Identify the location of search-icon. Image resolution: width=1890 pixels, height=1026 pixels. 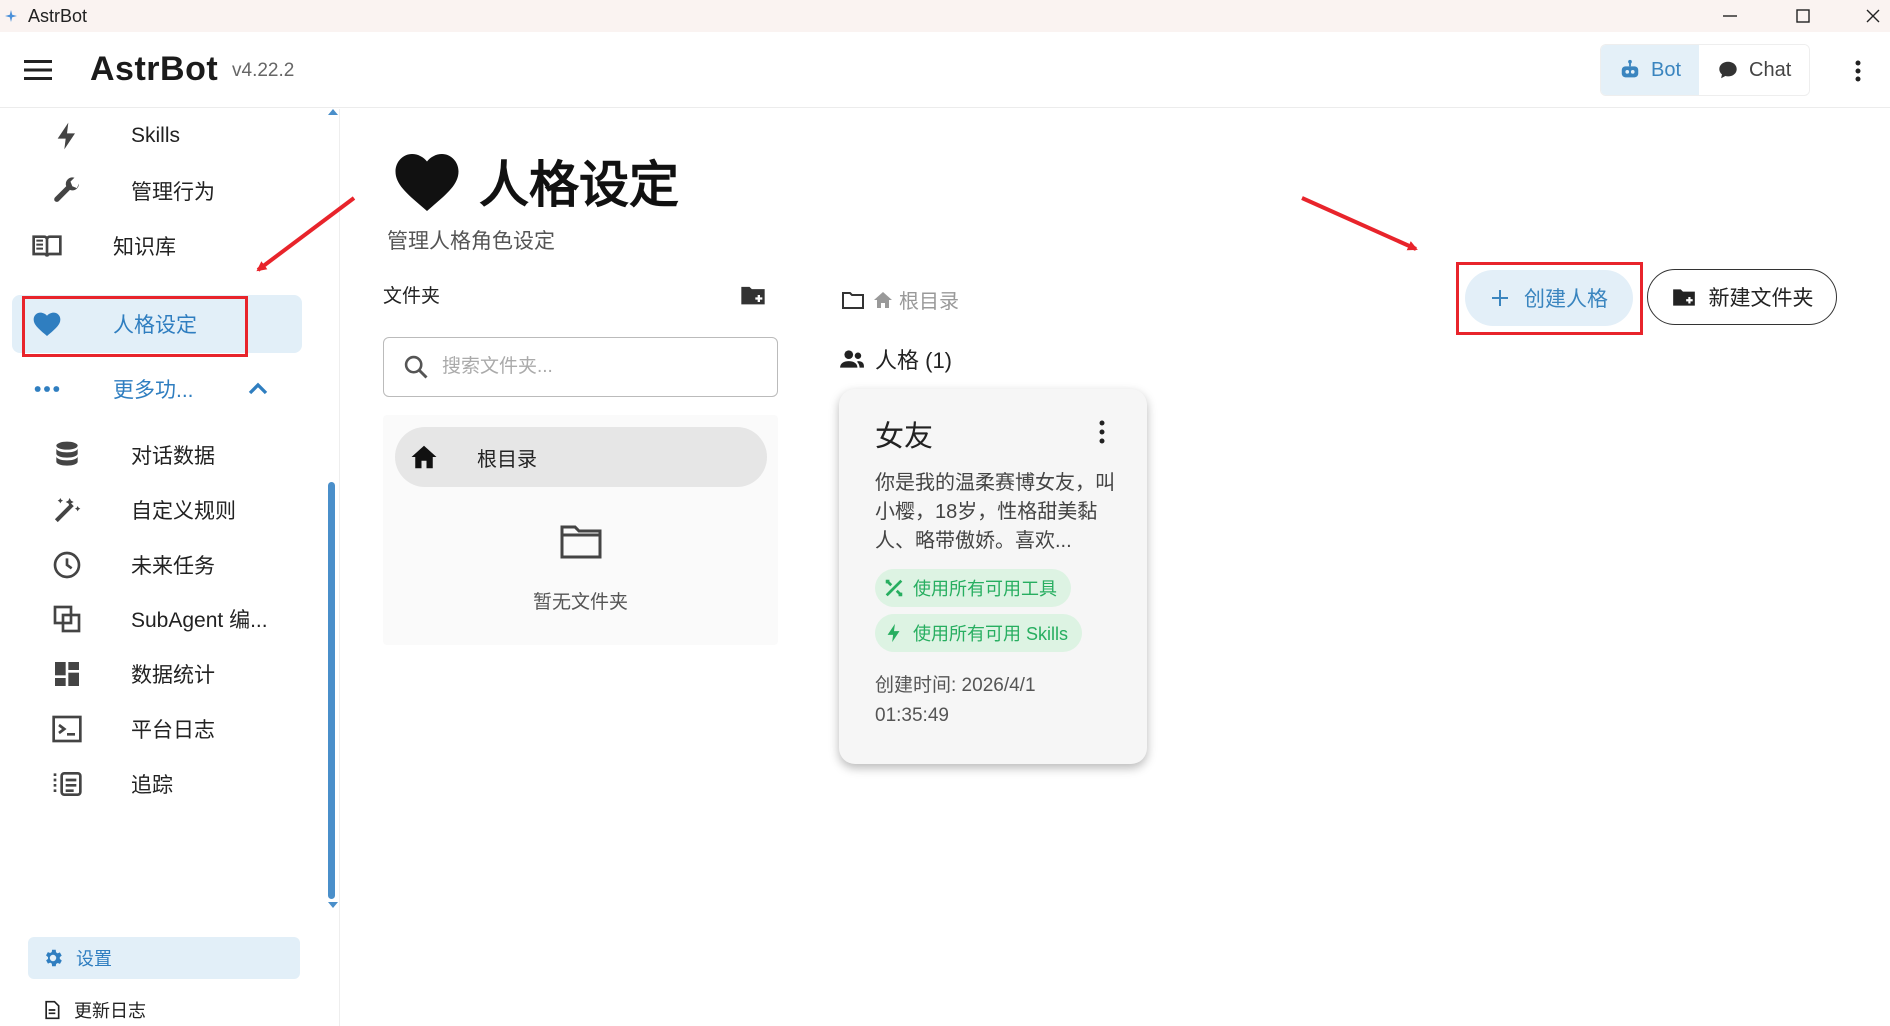
(416, 367).